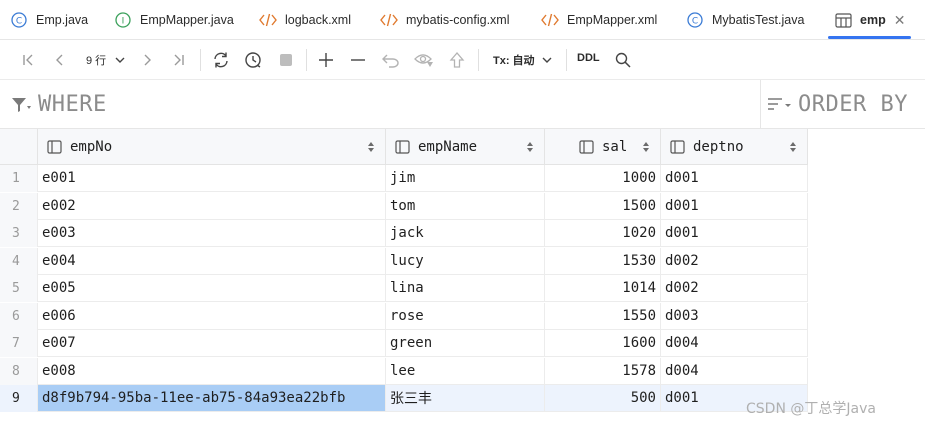 This screenshot has height=426, width=925. I want to click on column-header-sal: sal, so click(603, 147).